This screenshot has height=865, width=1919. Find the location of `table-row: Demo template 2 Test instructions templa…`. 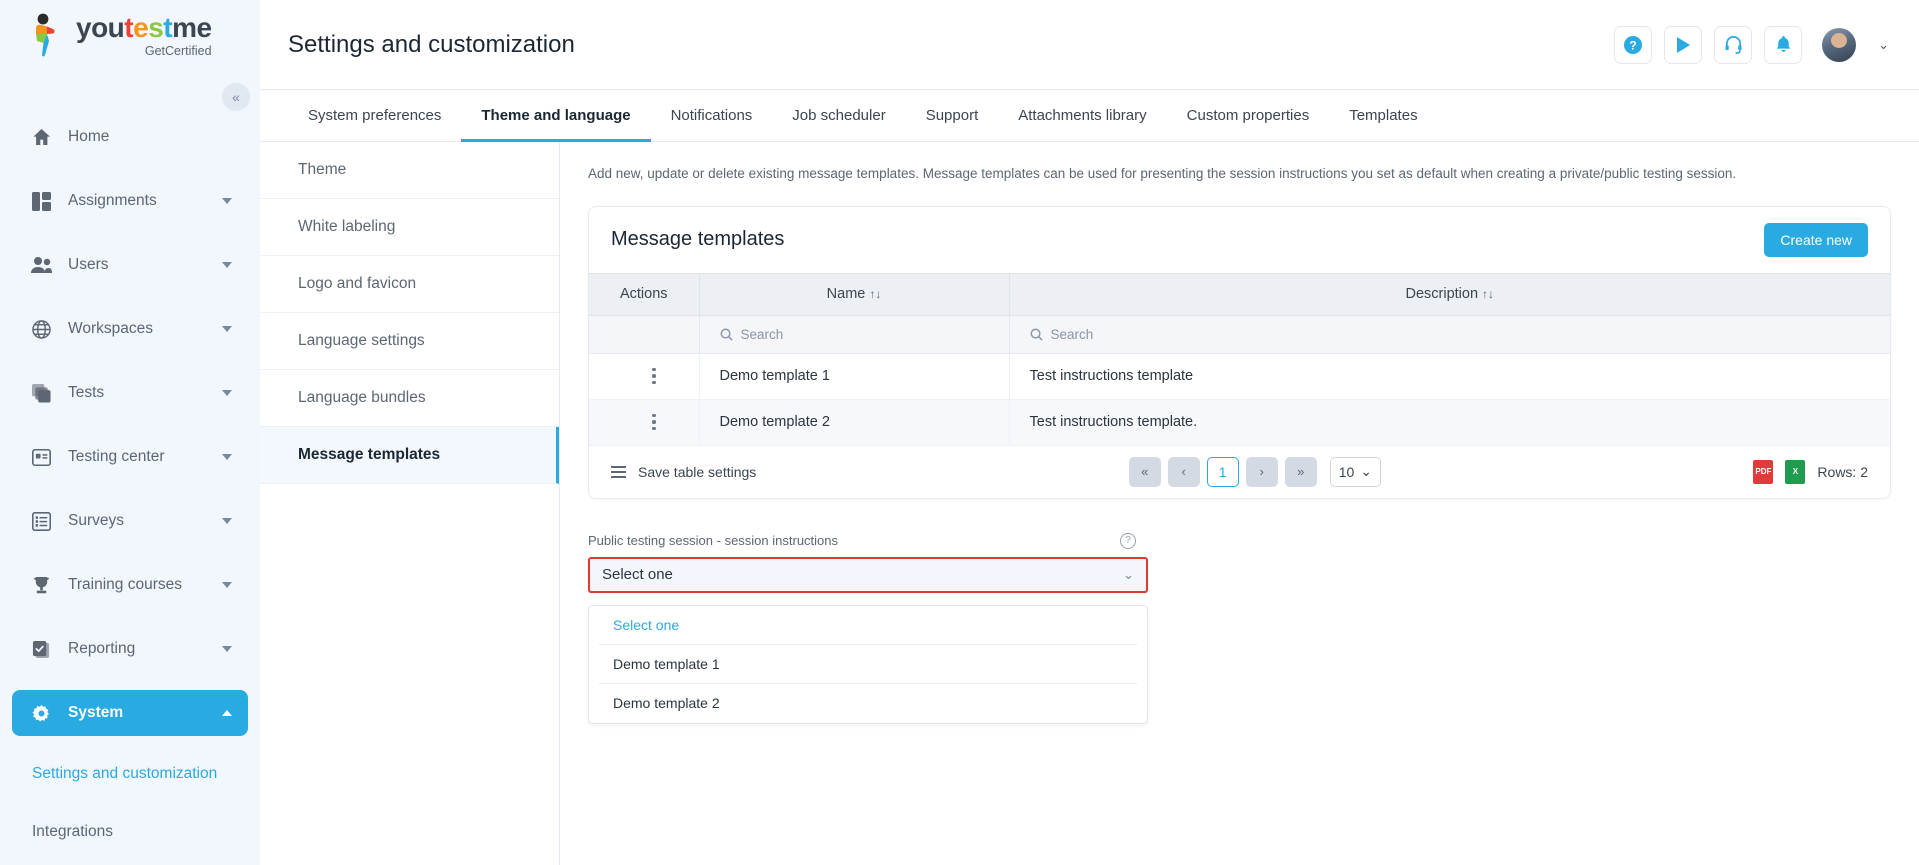

table-row: Demo template 2 Test instructions templa… is located at coordinates (1239, 422).